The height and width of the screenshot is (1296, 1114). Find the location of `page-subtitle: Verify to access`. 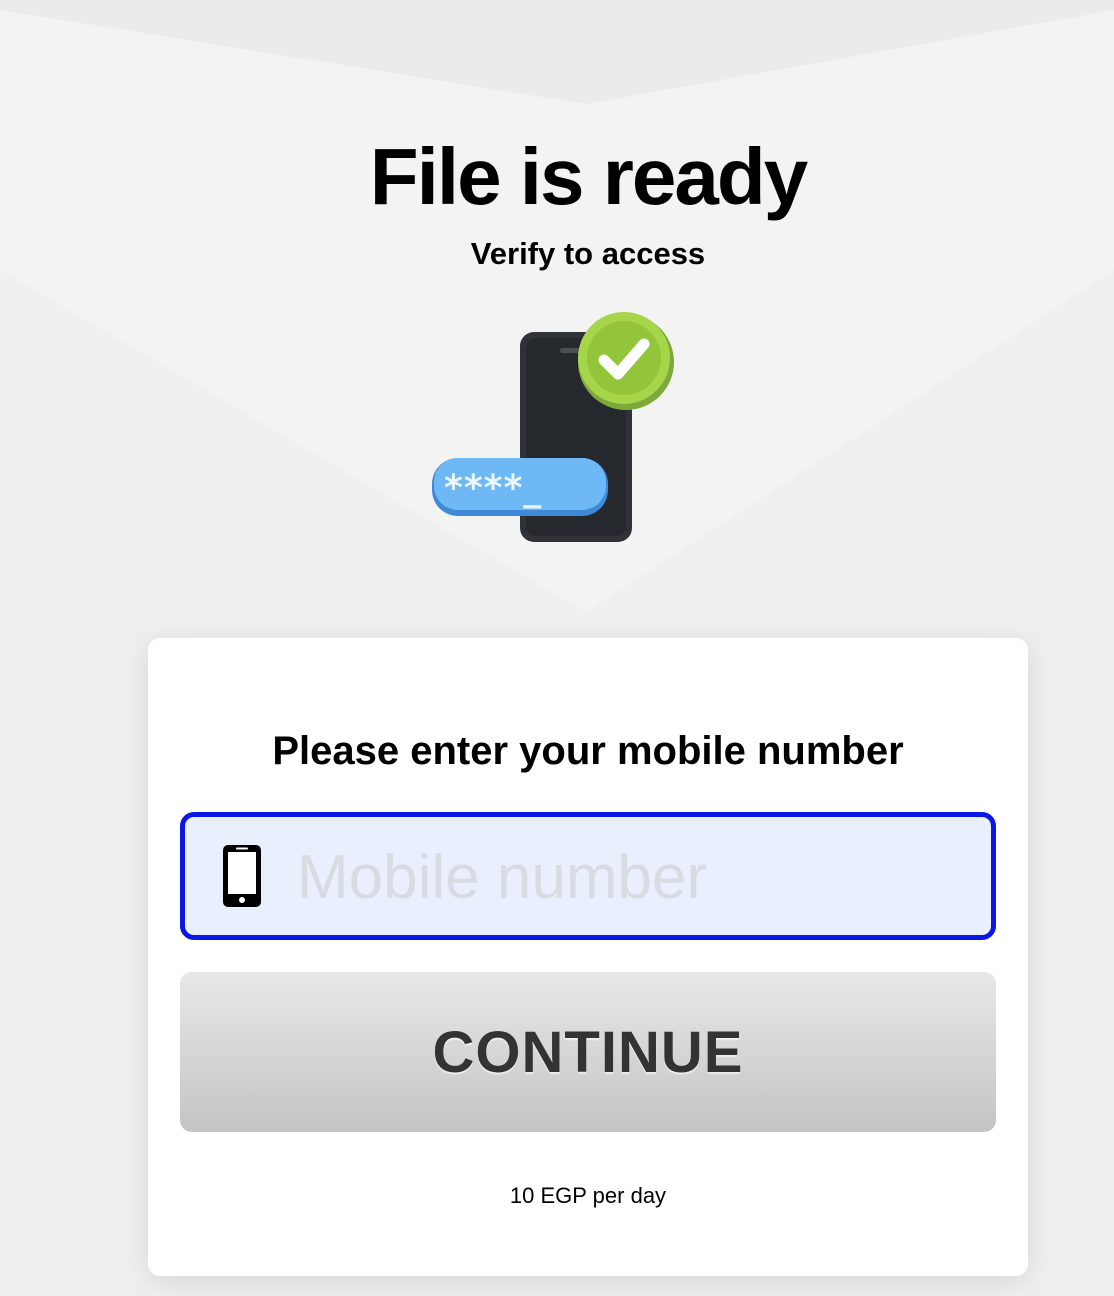

page-subtitle: Verify to access is located at coordinates (588, 253).